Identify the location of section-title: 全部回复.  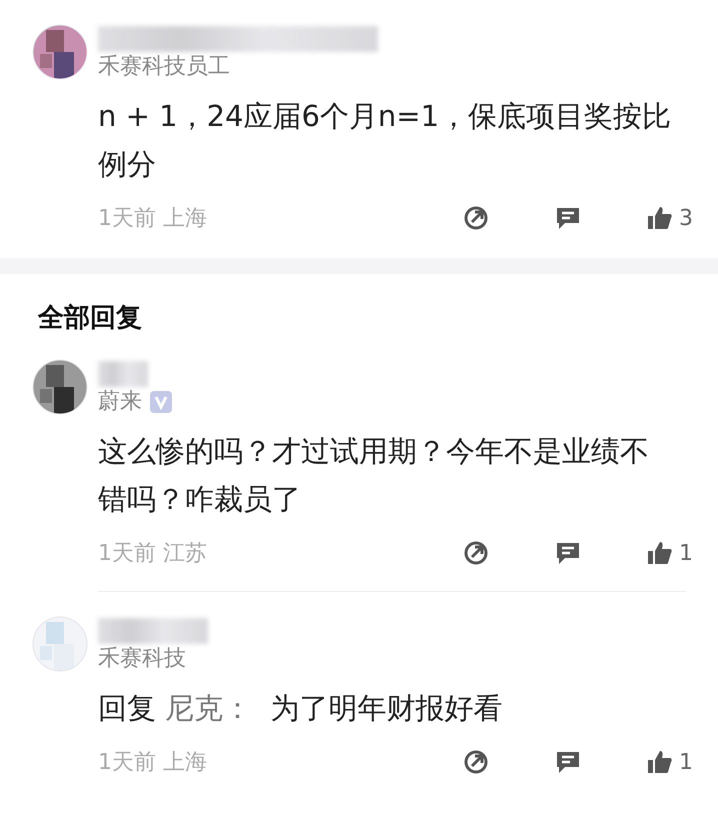
(89, 318).